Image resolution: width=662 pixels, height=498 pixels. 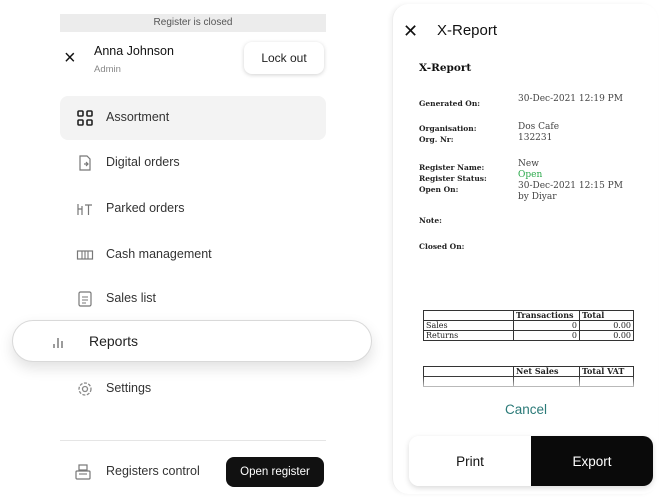 I want to click on menu-item-assortment: Assortment, so click(x=193, y=118).